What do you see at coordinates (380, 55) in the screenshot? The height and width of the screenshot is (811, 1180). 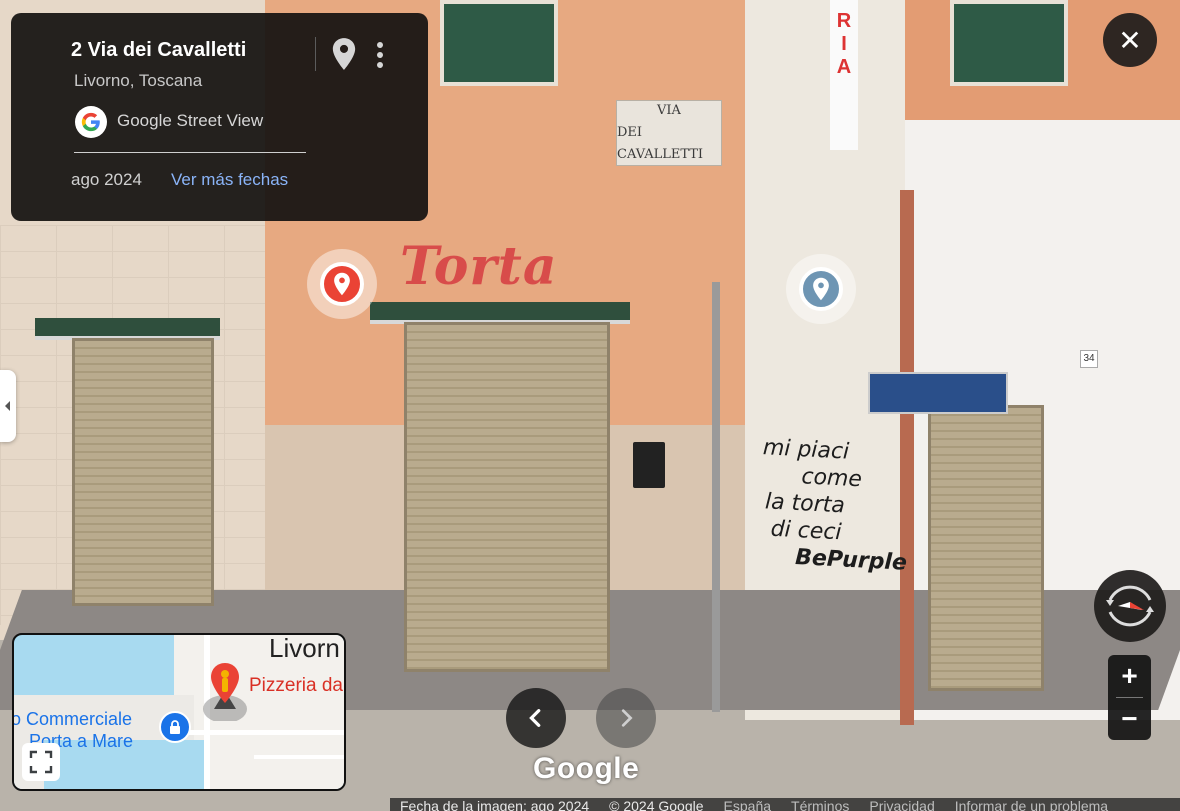 I see `more-vert-icon` at bounding box center [380, 55].